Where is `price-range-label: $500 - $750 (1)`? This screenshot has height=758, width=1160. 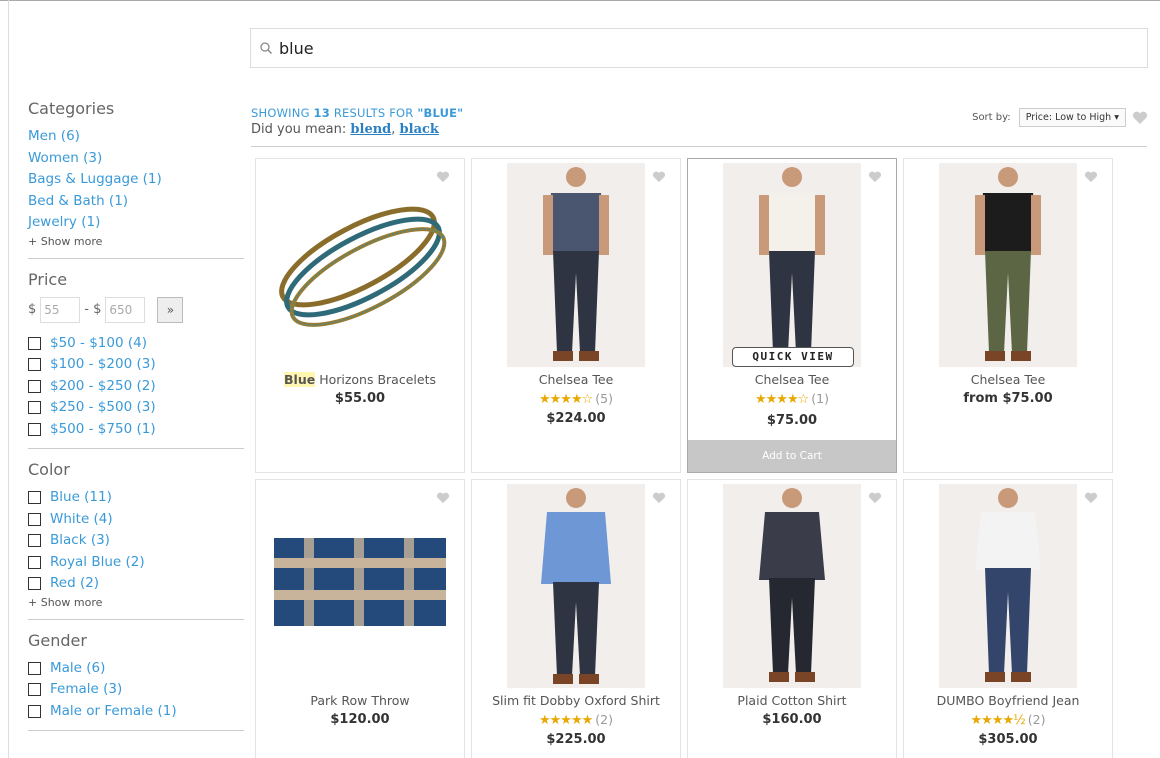 price-range-label: $500 - $750 (1) is located at coordinates (103, 428).